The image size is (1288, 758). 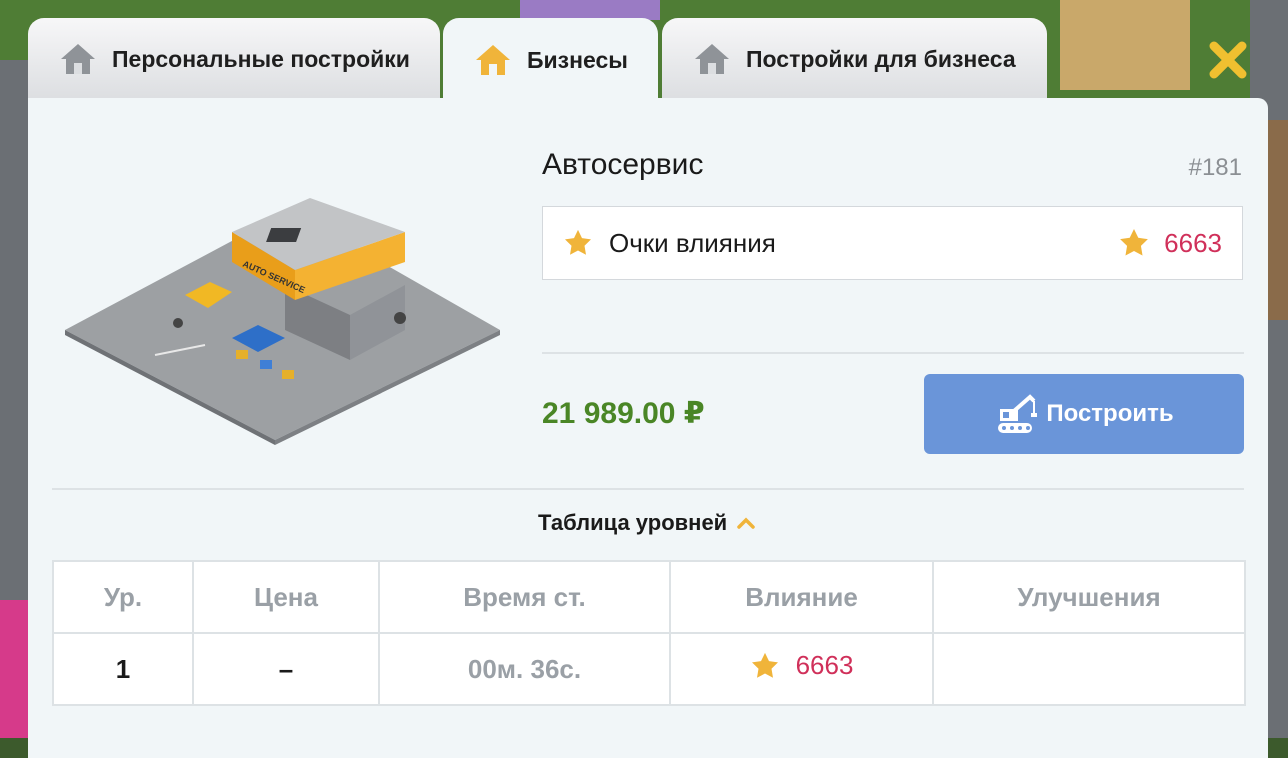 What do you see at coordinates (633, 522) in the screenshot?
I see `levels-table-toggle-label: Таблица уровней` at bounding box center [633, 522].